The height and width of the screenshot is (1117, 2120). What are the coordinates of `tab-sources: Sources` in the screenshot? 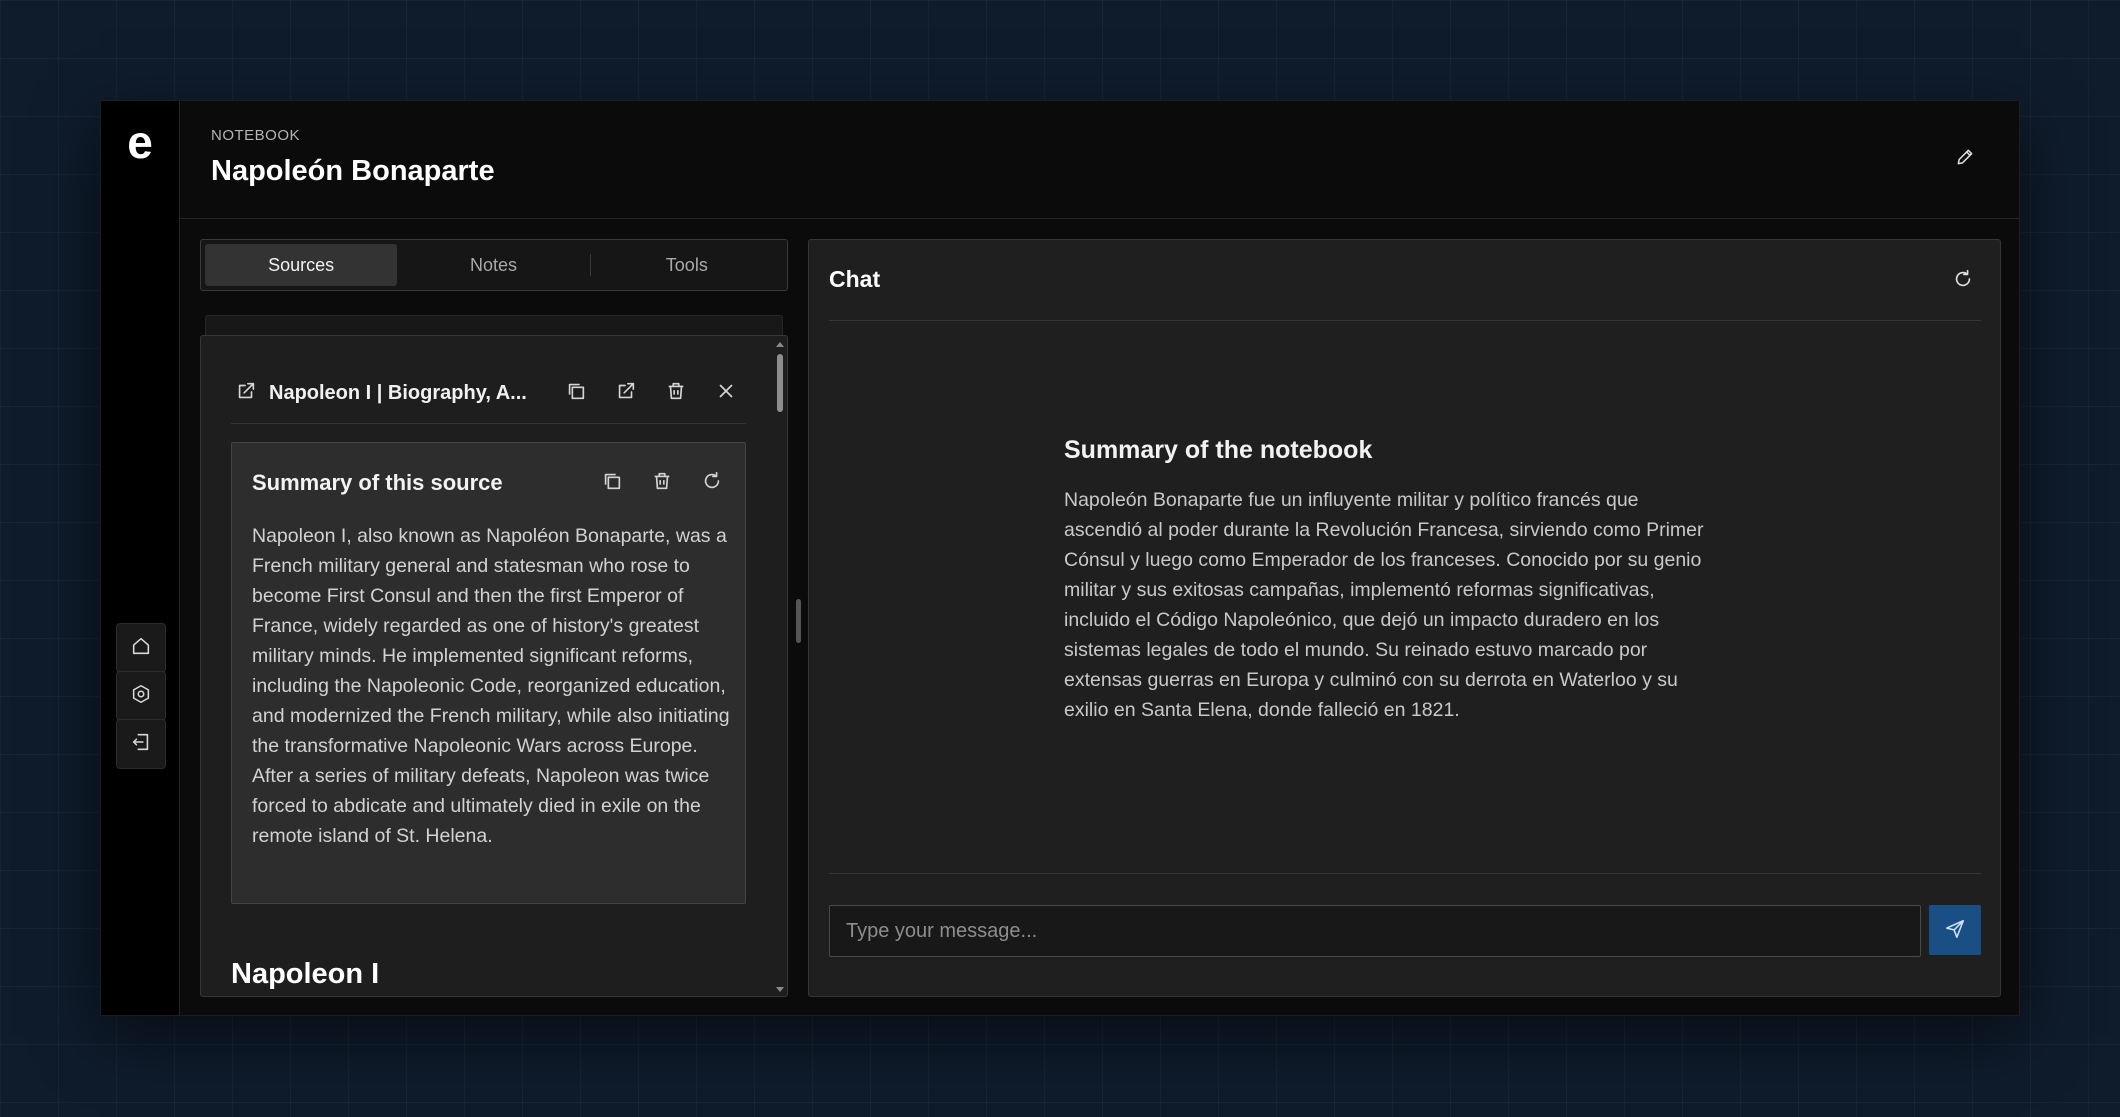 It's located at (301, 265).